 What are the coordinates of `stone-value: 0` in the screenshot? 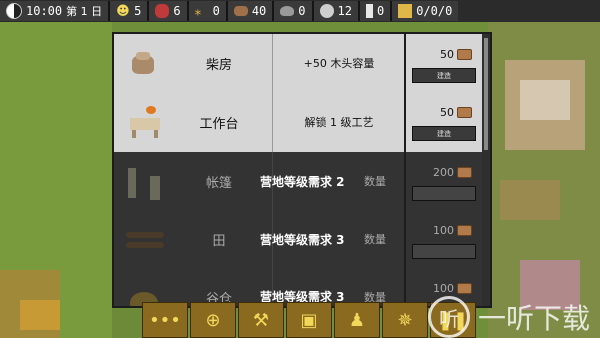 It's located at (302, 11).